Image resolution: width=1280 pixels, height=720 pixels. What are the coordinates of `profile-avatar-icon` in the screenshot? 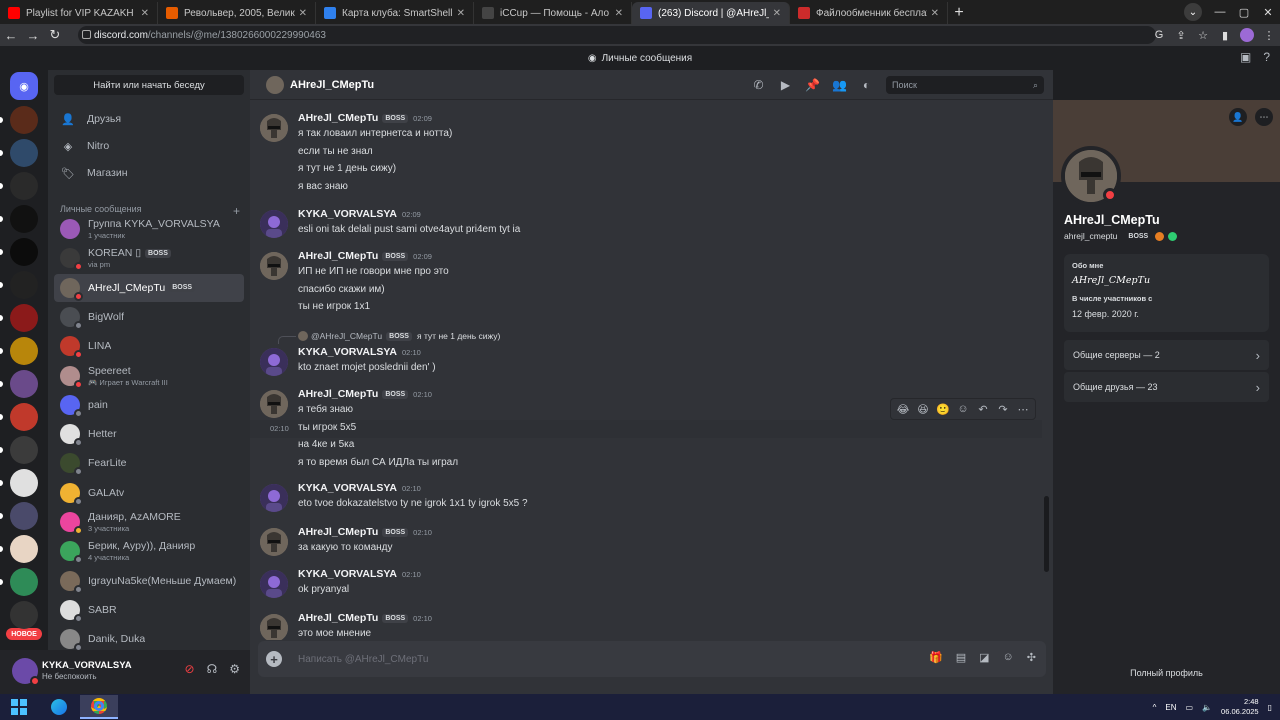 It's located at (1247, 35).